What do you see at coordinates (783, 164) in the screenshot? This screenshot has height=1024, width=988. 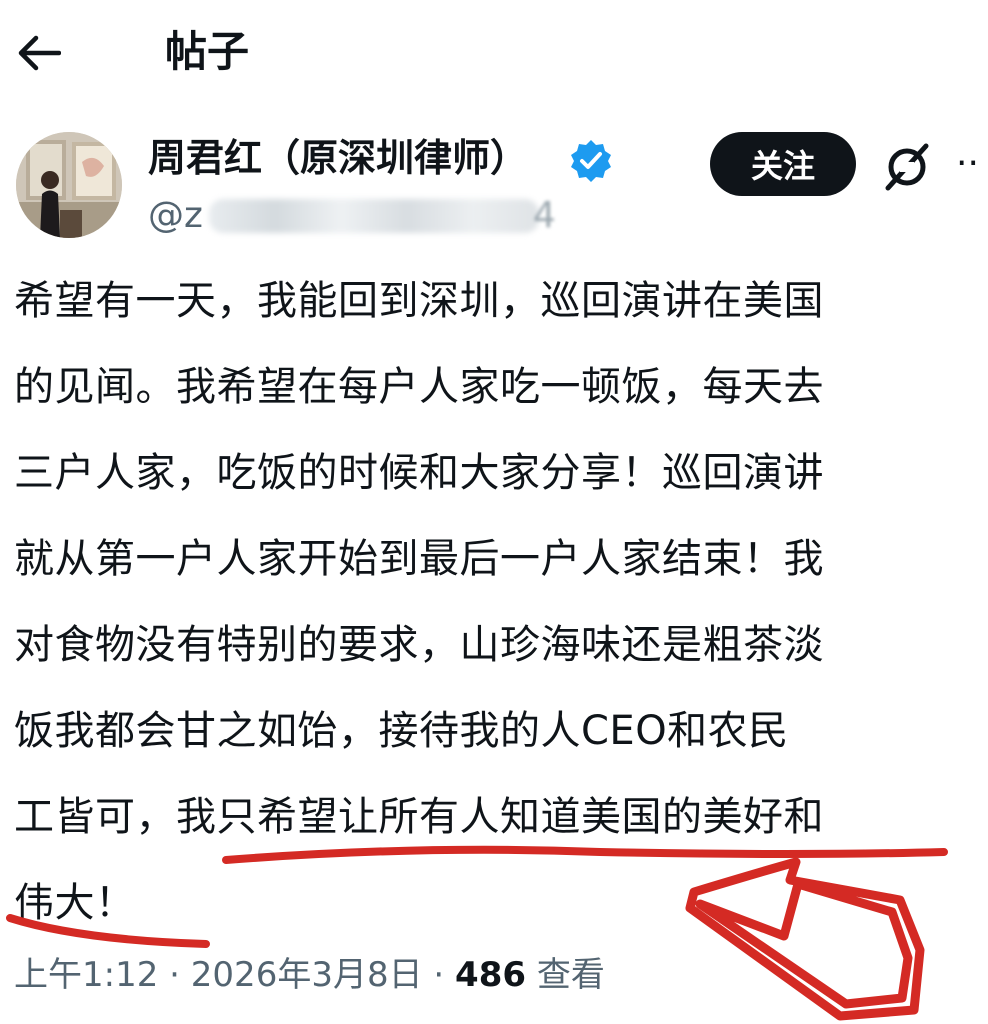 I see `follow-button: 关注` at bounding box center [783, 164].